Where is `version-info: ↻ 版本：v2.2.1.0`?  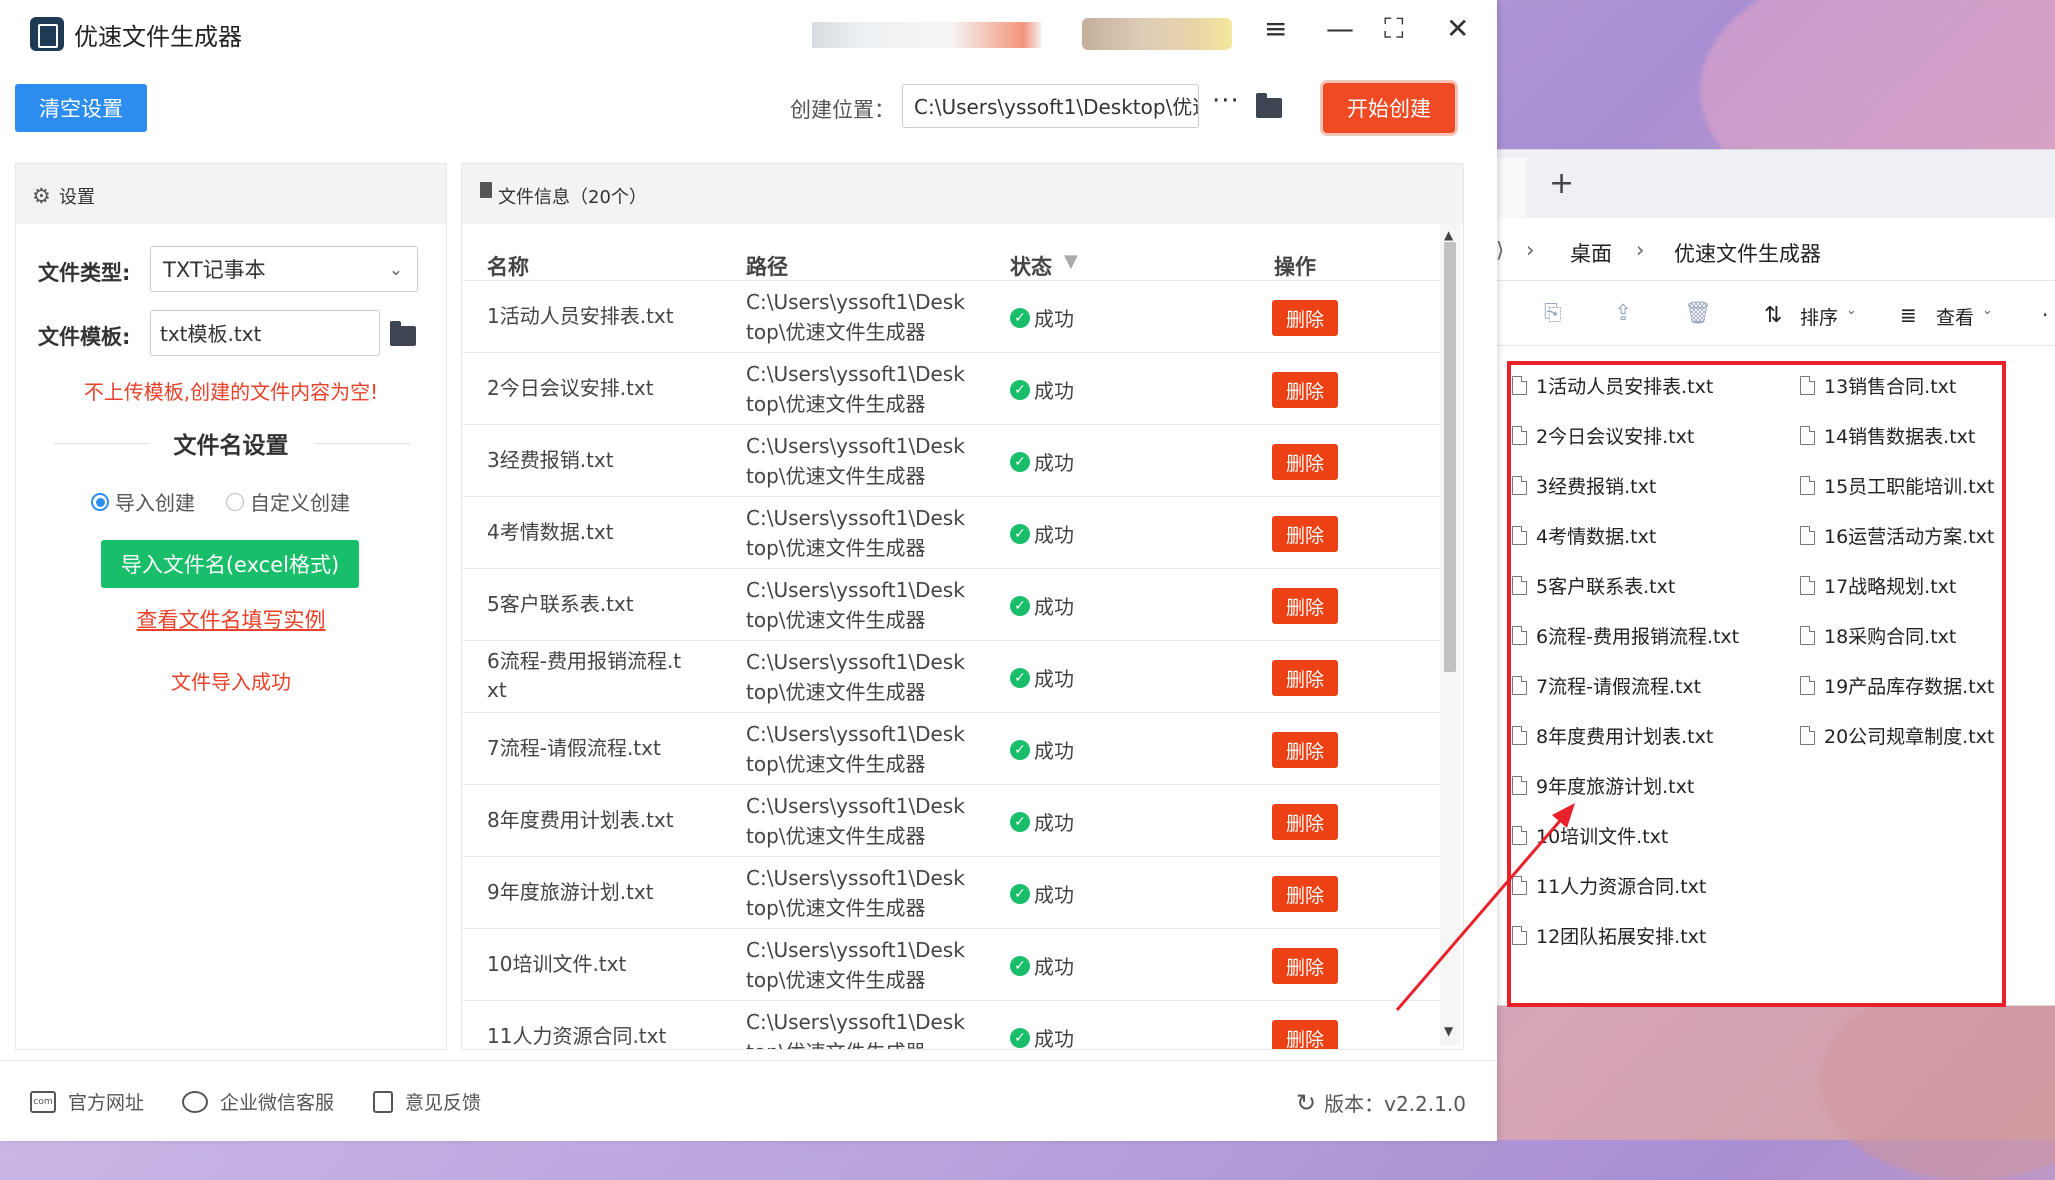
version-info: ↻ 版本：v2.2.1.0 is located at coordinates (1381, 1102).